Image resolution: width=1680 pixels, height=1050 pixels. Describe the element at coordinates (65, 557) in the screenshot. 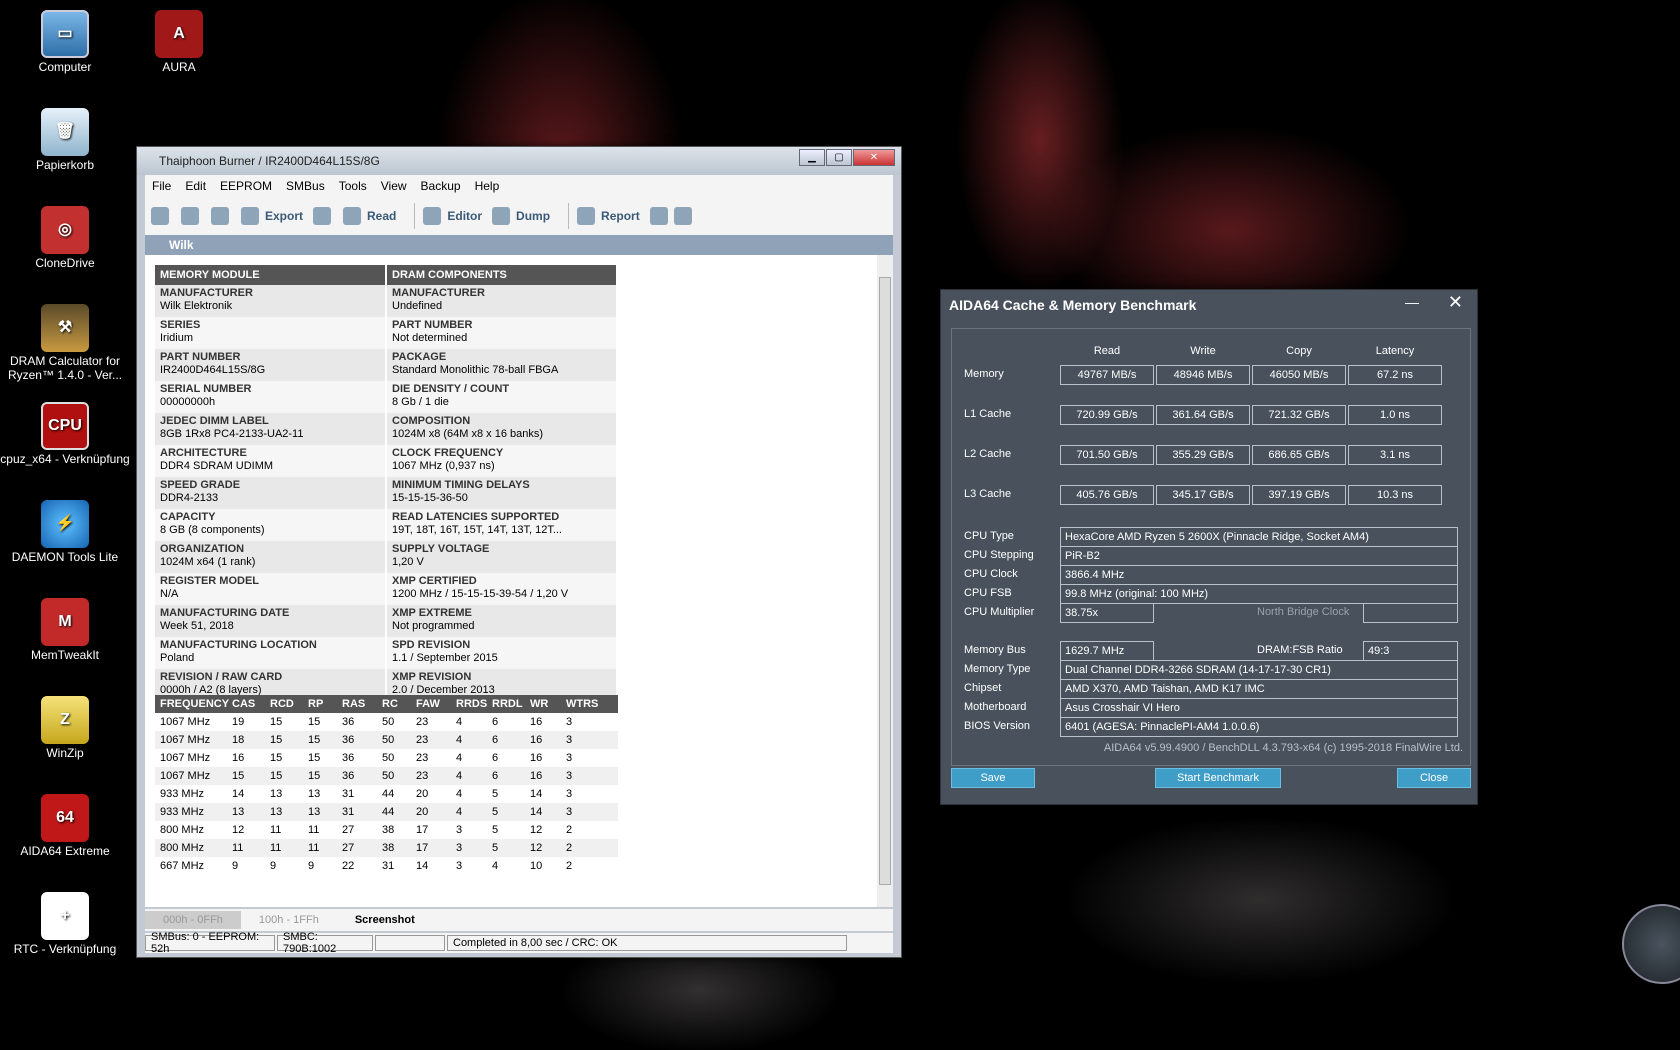

I see `desktop-icon-label: DAEMON Tools Lite` at that location.